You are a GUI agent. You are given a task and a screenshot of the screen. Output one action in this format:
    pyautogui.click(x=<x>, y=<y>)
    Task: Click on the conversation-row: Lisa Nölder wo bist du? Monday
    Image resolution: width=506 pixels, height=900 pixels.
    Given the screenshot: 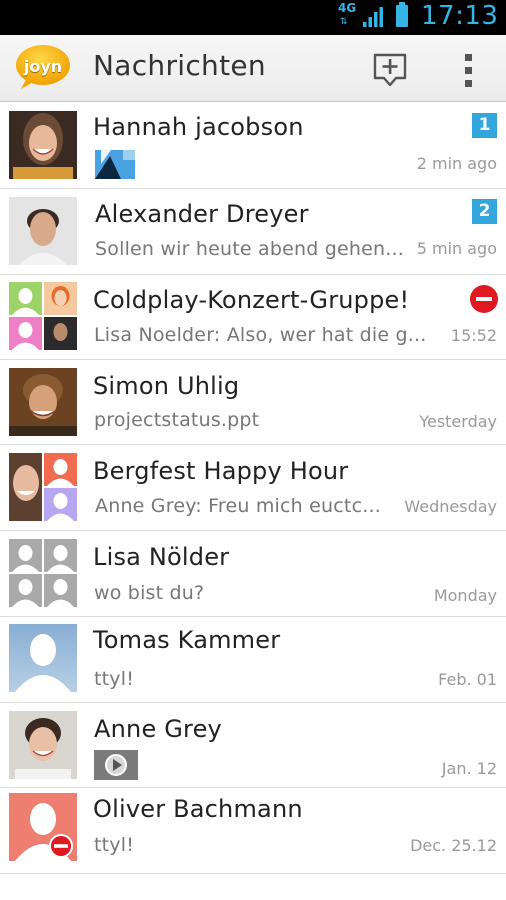 What is the action you would take?
    pyautogui.click(x=253, y=574)
    